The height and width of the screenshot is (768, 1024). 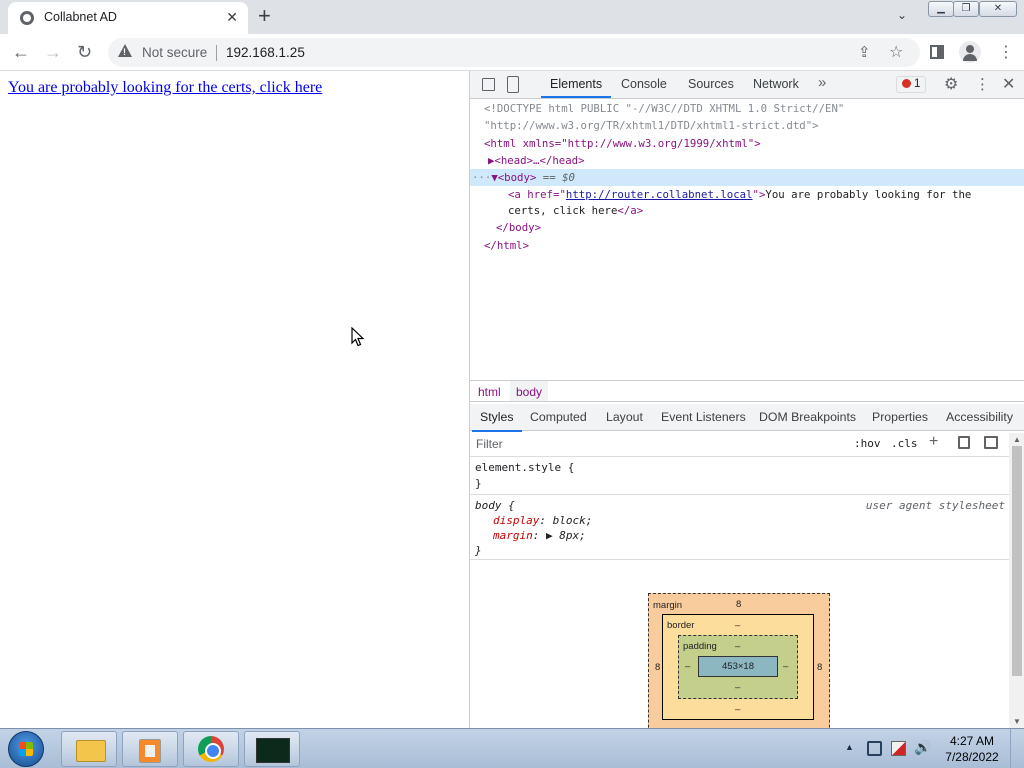 What do you see at coordinates (1017, 439) in the screenshot?
I see `scroll-up-arrow-icon: ▲` at bounding box center [1017, 439].